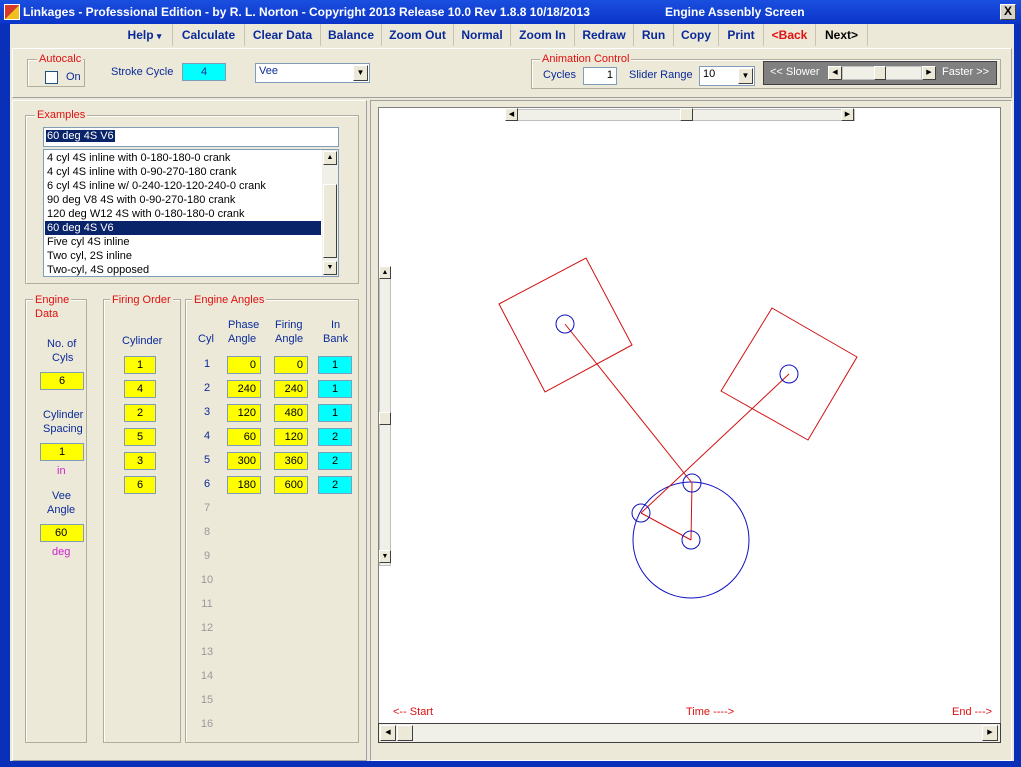  I want to click on time-label: Time ---->, so click(710, 712).